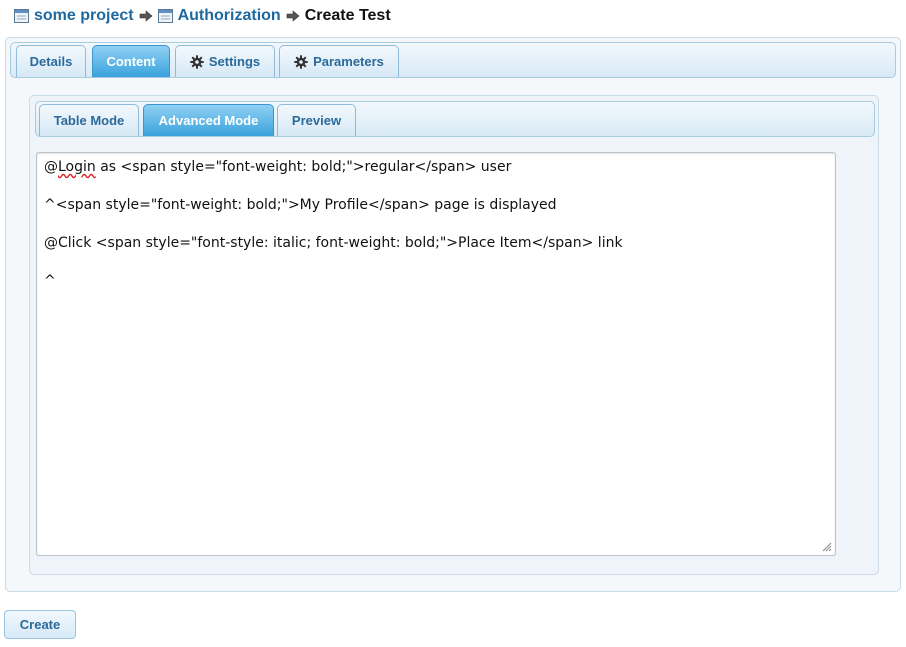 This screenshot has height=647, width=906. Describe the element at coordinates (50, 281) in the screenshot. I see `editor-line: ^` at that location.